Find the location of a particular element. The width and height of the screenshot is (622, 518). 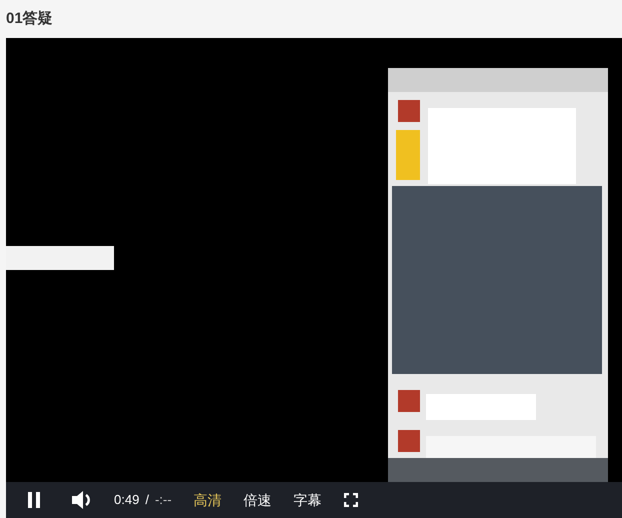

fullscreen-button is located at coordinates (351, 500).